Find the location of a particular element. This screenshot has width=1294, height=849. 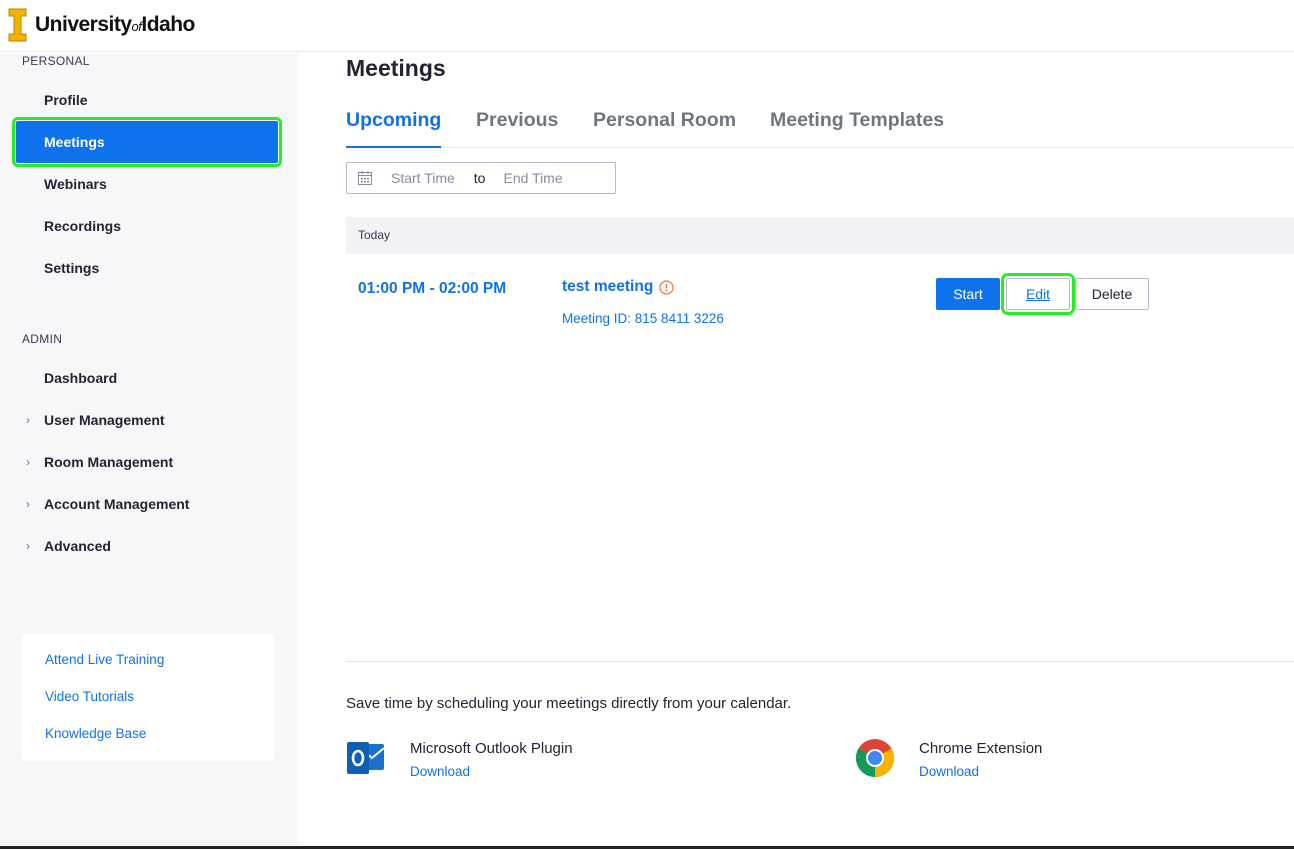

sidebar-item-label: Profile is located at coordinates (66, 100).